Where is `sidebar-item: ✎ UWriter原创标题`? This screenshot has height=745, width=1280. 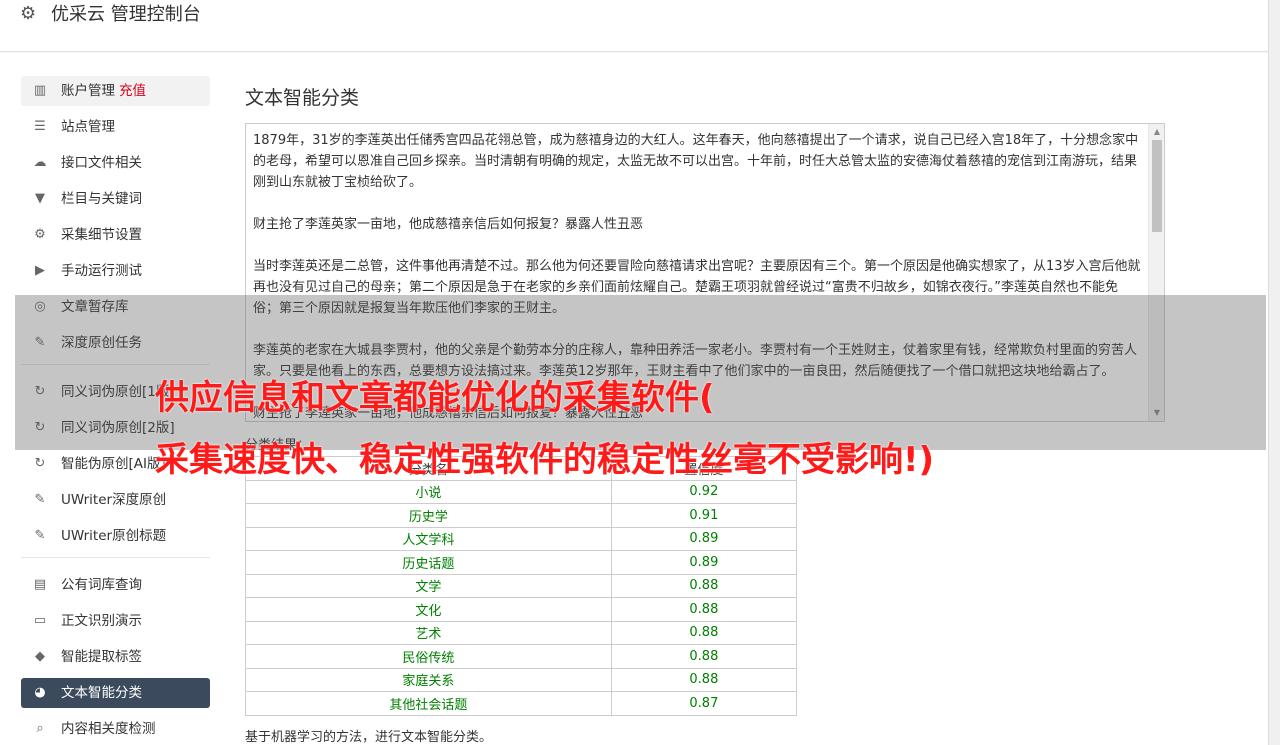 sidebar-item: ✎ UWriter原创标题 is located at coordinates (115, 536).